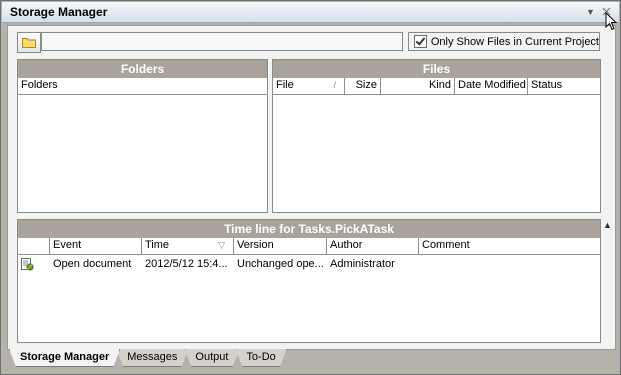 The width and height of the screenshot is (621, 375). Describe the element at coordinates (152, 358) in the screenshot. I see `tab-messages: Messages` at that location.